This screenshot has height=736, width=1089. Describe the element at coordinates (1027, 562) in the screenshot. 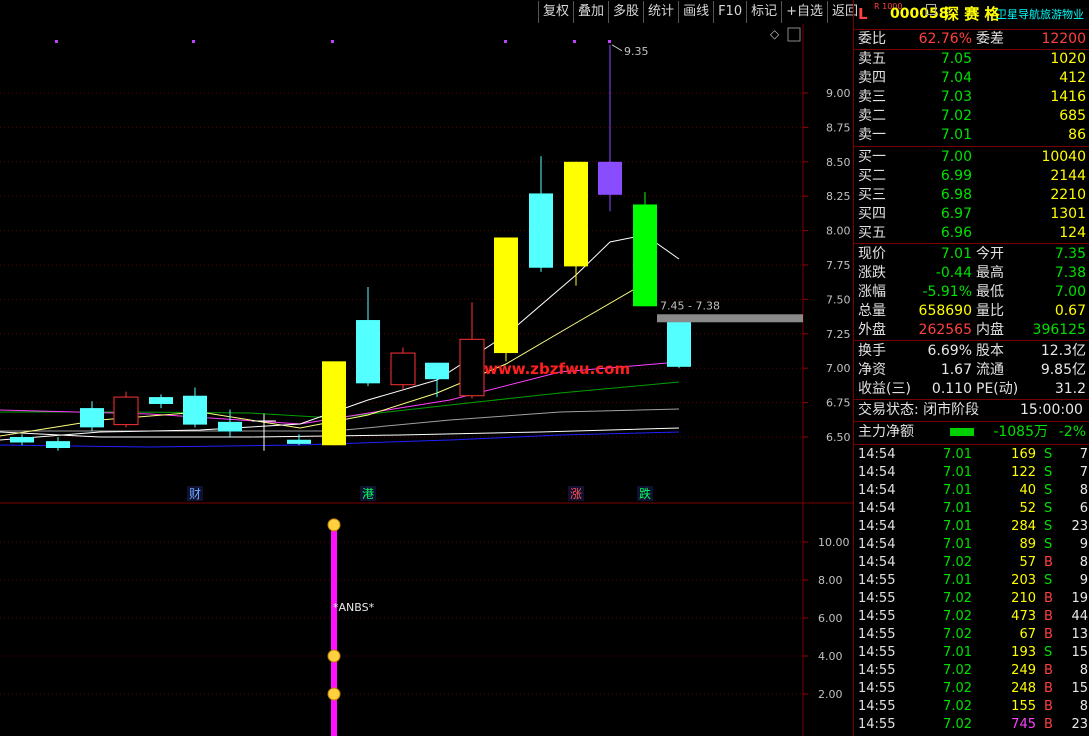

I see `tick-volume: 57` at that location.